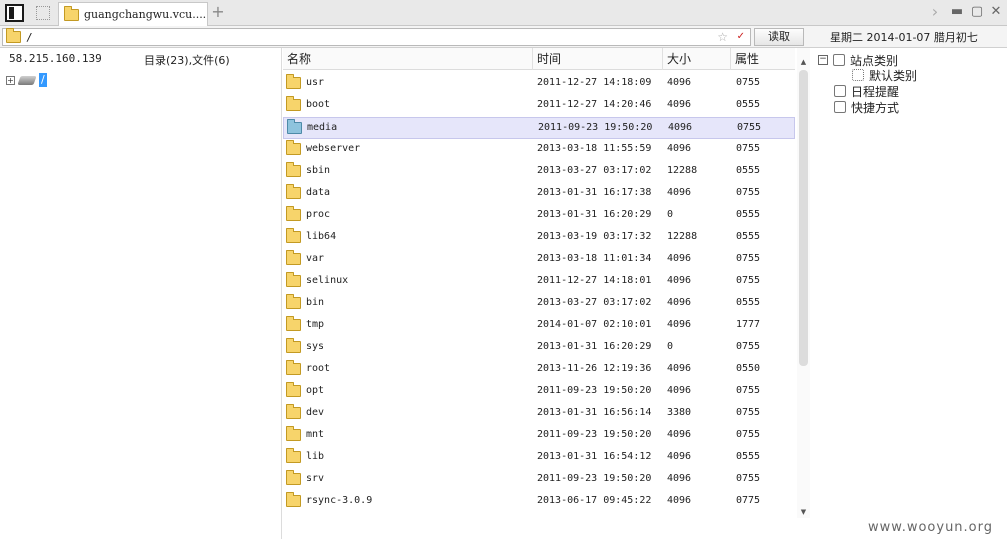 This screenshot has width=1007, height=539. I want to click on table-row: sys 2013-01-31 16:20:29 0 0755, so click(539, 348).